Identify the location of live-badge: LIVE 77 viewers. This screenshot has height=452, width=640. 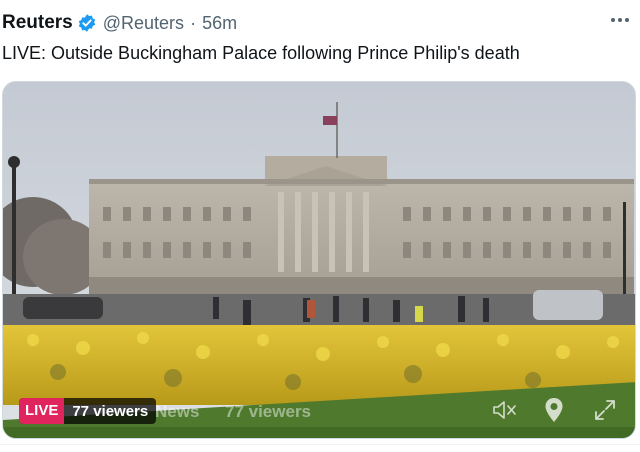
(88, 411).